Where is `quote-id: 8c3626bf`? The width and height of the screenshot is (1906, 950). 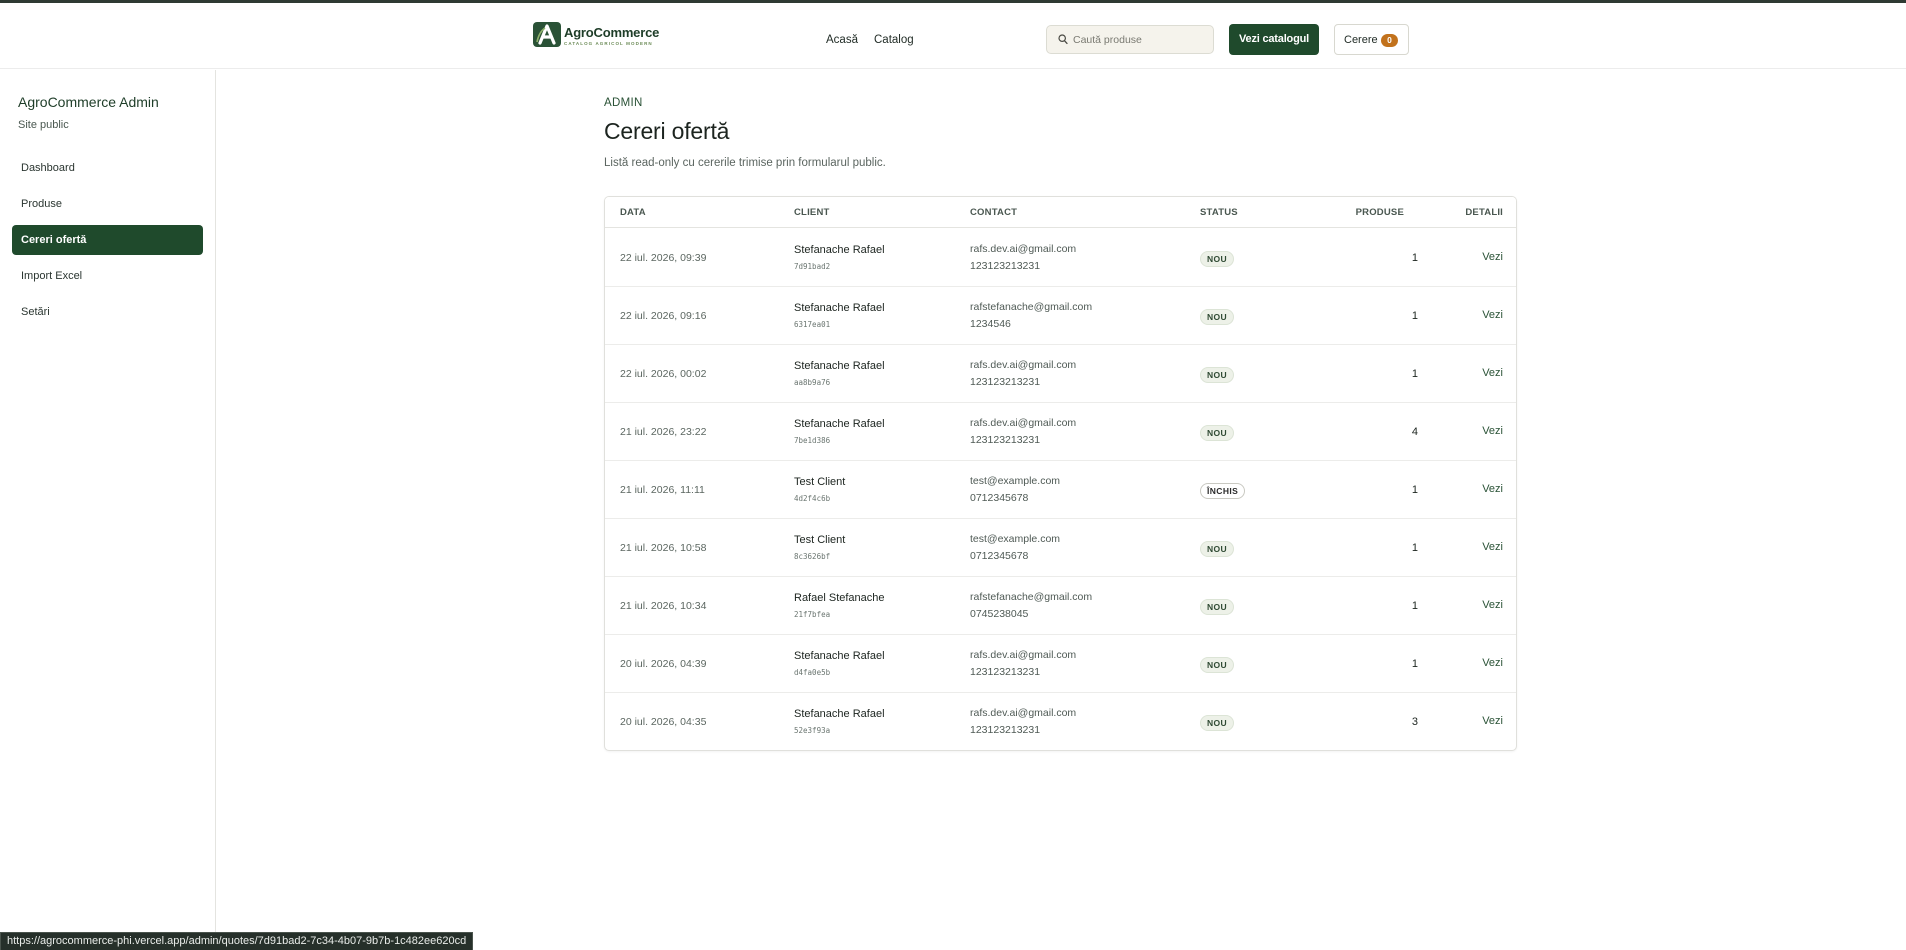 quote-id: 8c3626bf is located at coordinates (812, 556).